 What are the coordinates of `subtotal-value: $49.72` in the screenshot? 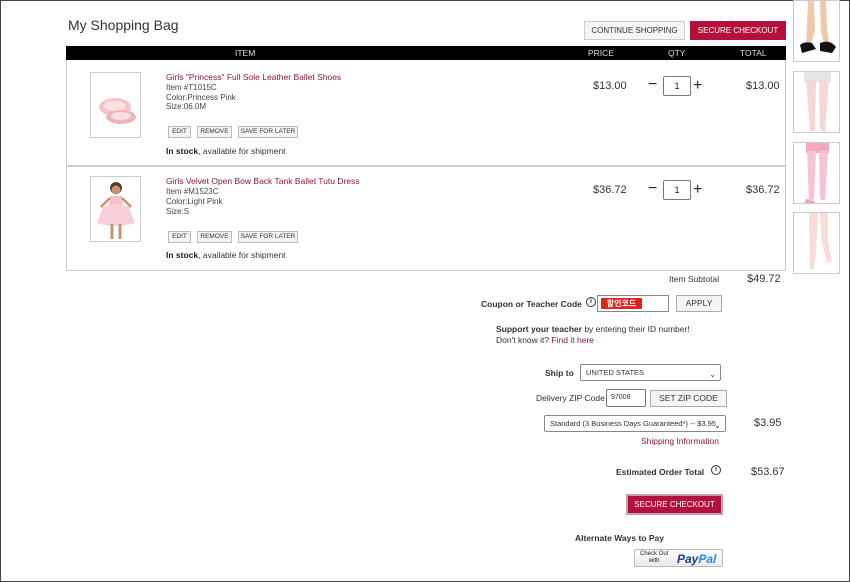 It's located at (764, 279).